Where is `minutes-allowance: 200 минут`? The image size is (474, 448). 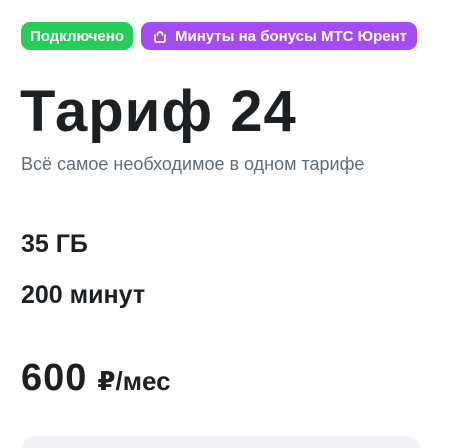 minutes-allowance: 200 минут is located at coordinates (83, 295).